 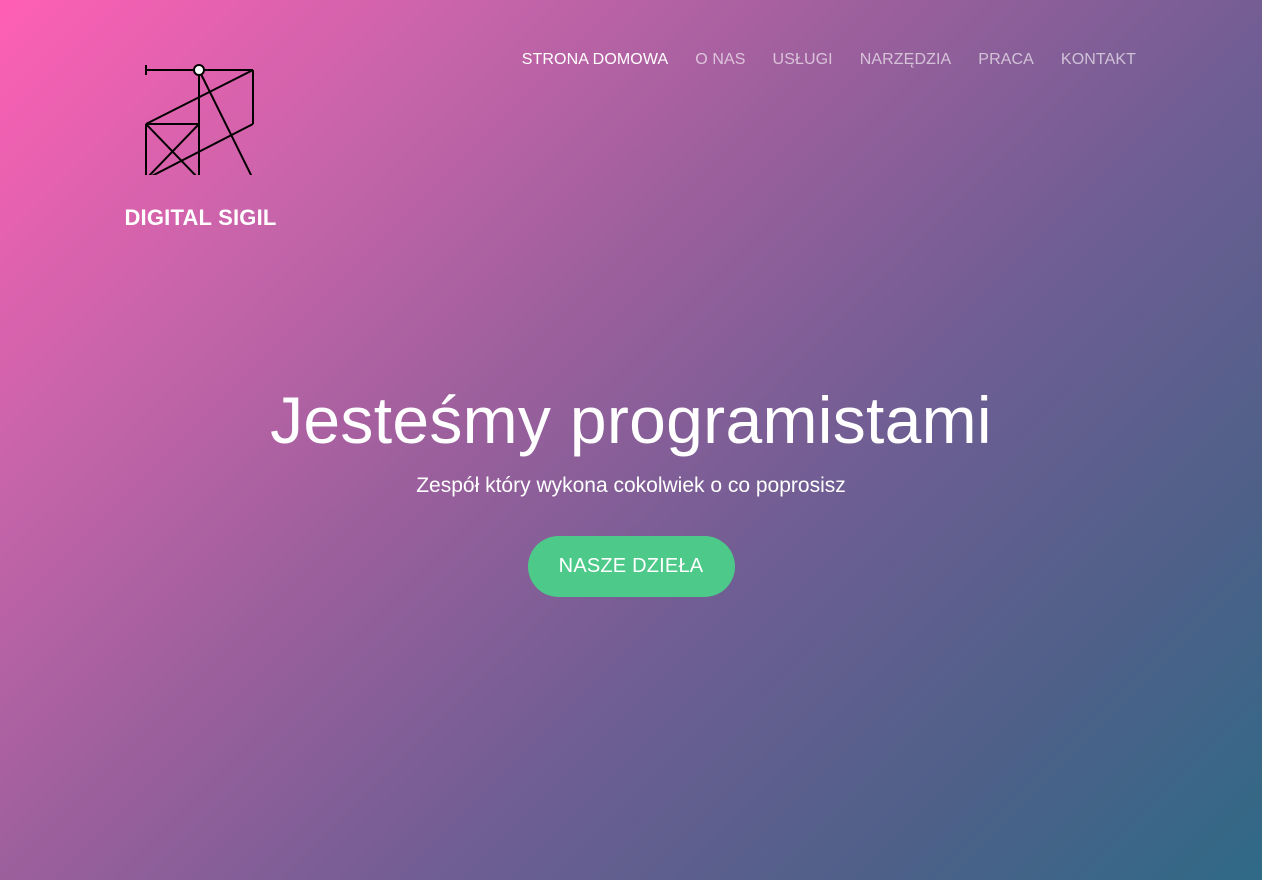 I want to click on nav-link-services: USŁUGI, so click(x=803, y=59).